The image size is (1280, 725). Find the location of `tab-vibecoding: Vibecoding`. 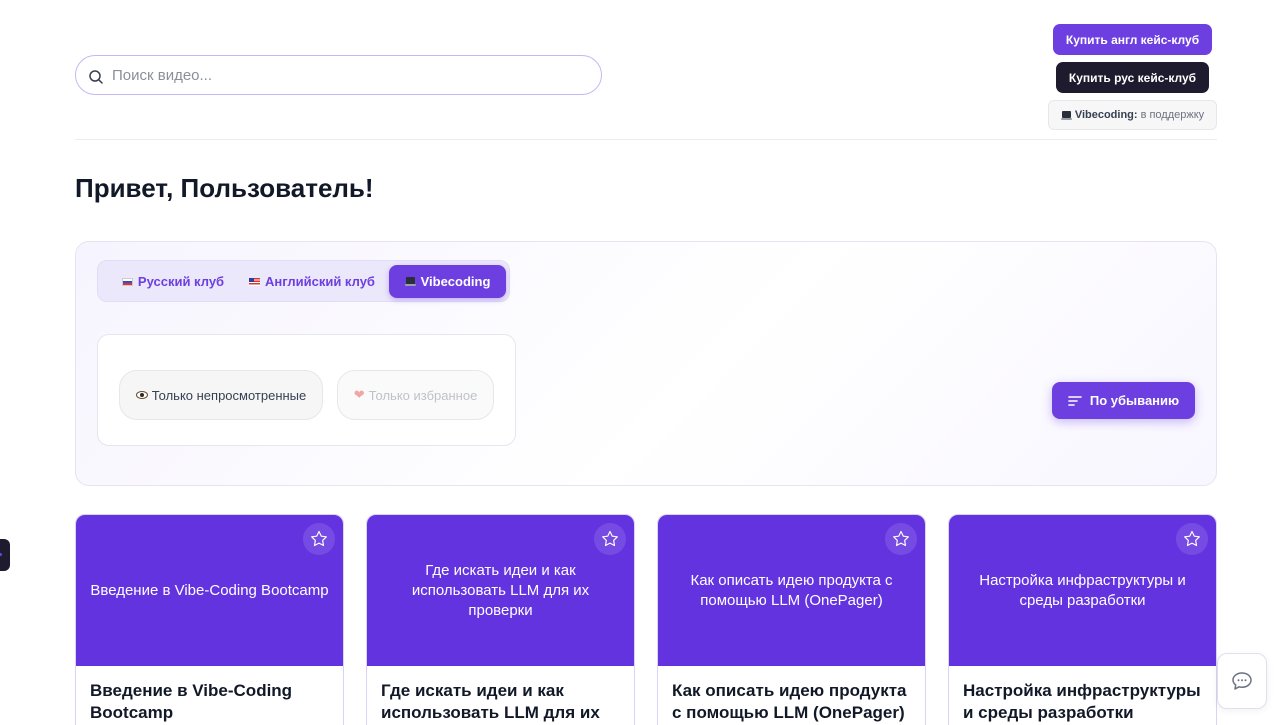

tab-vibecoding: Vibecoding is located at coordinates (447, 281).